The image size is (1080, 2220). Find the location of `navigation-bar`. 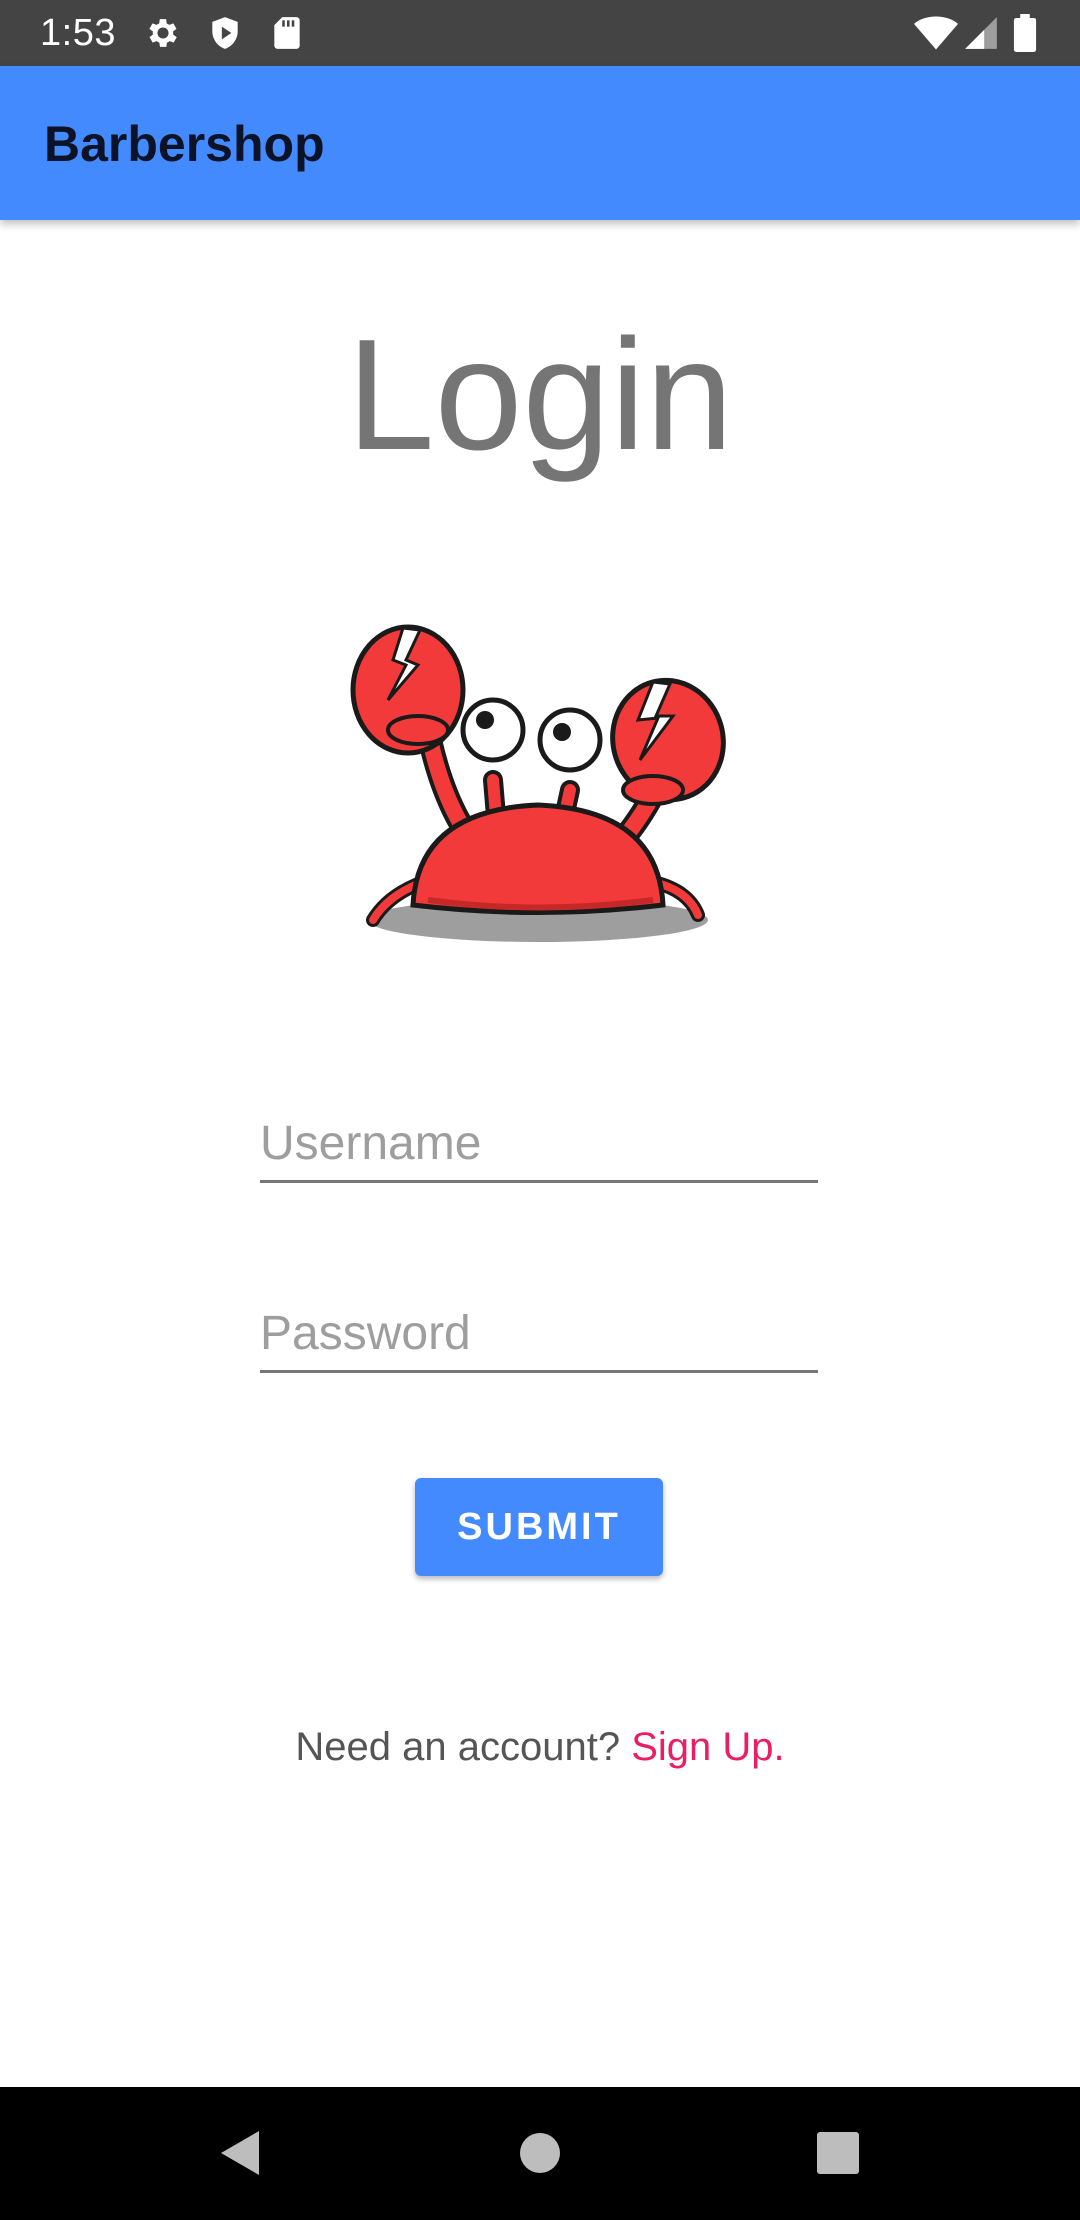

navigation-bar is located at coordinates (540, 2153).